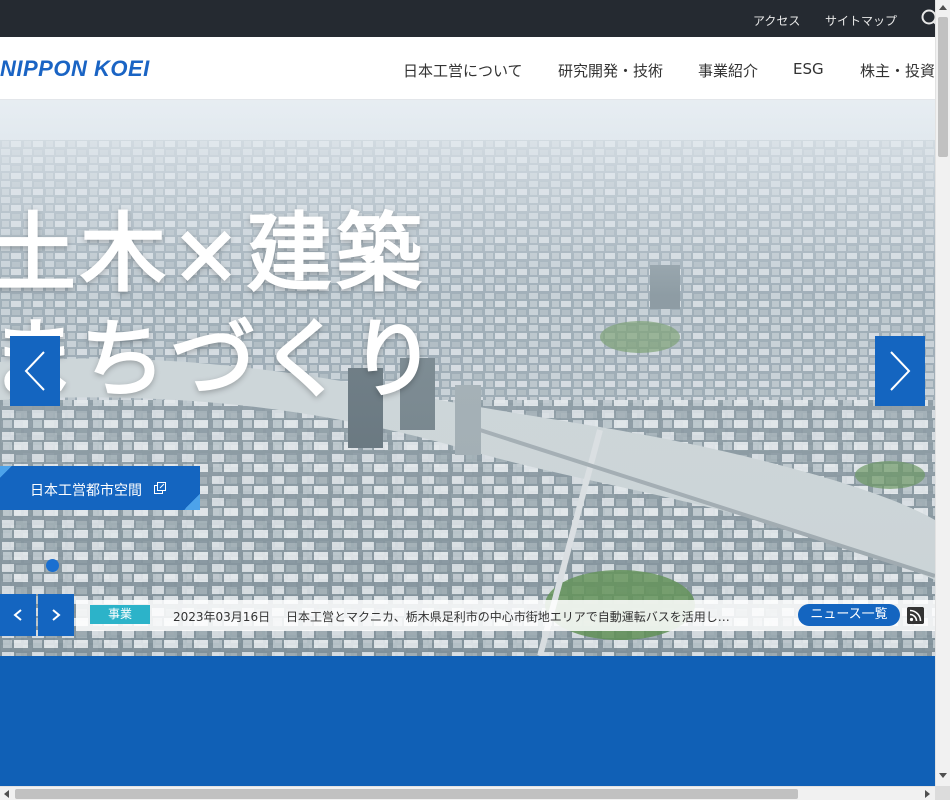 The height and width of the screenshot is (800, 950). I want to click on nav-research: 研究開発・技術, so click(610, 70).